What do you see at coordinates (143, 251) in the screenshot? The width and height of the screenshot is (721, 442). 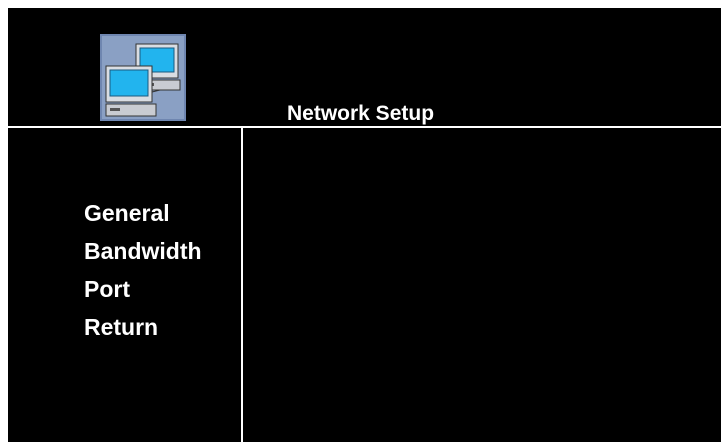 I see `menu-item-bandwidth: Bandwidth` at bounding box center [143, 251].